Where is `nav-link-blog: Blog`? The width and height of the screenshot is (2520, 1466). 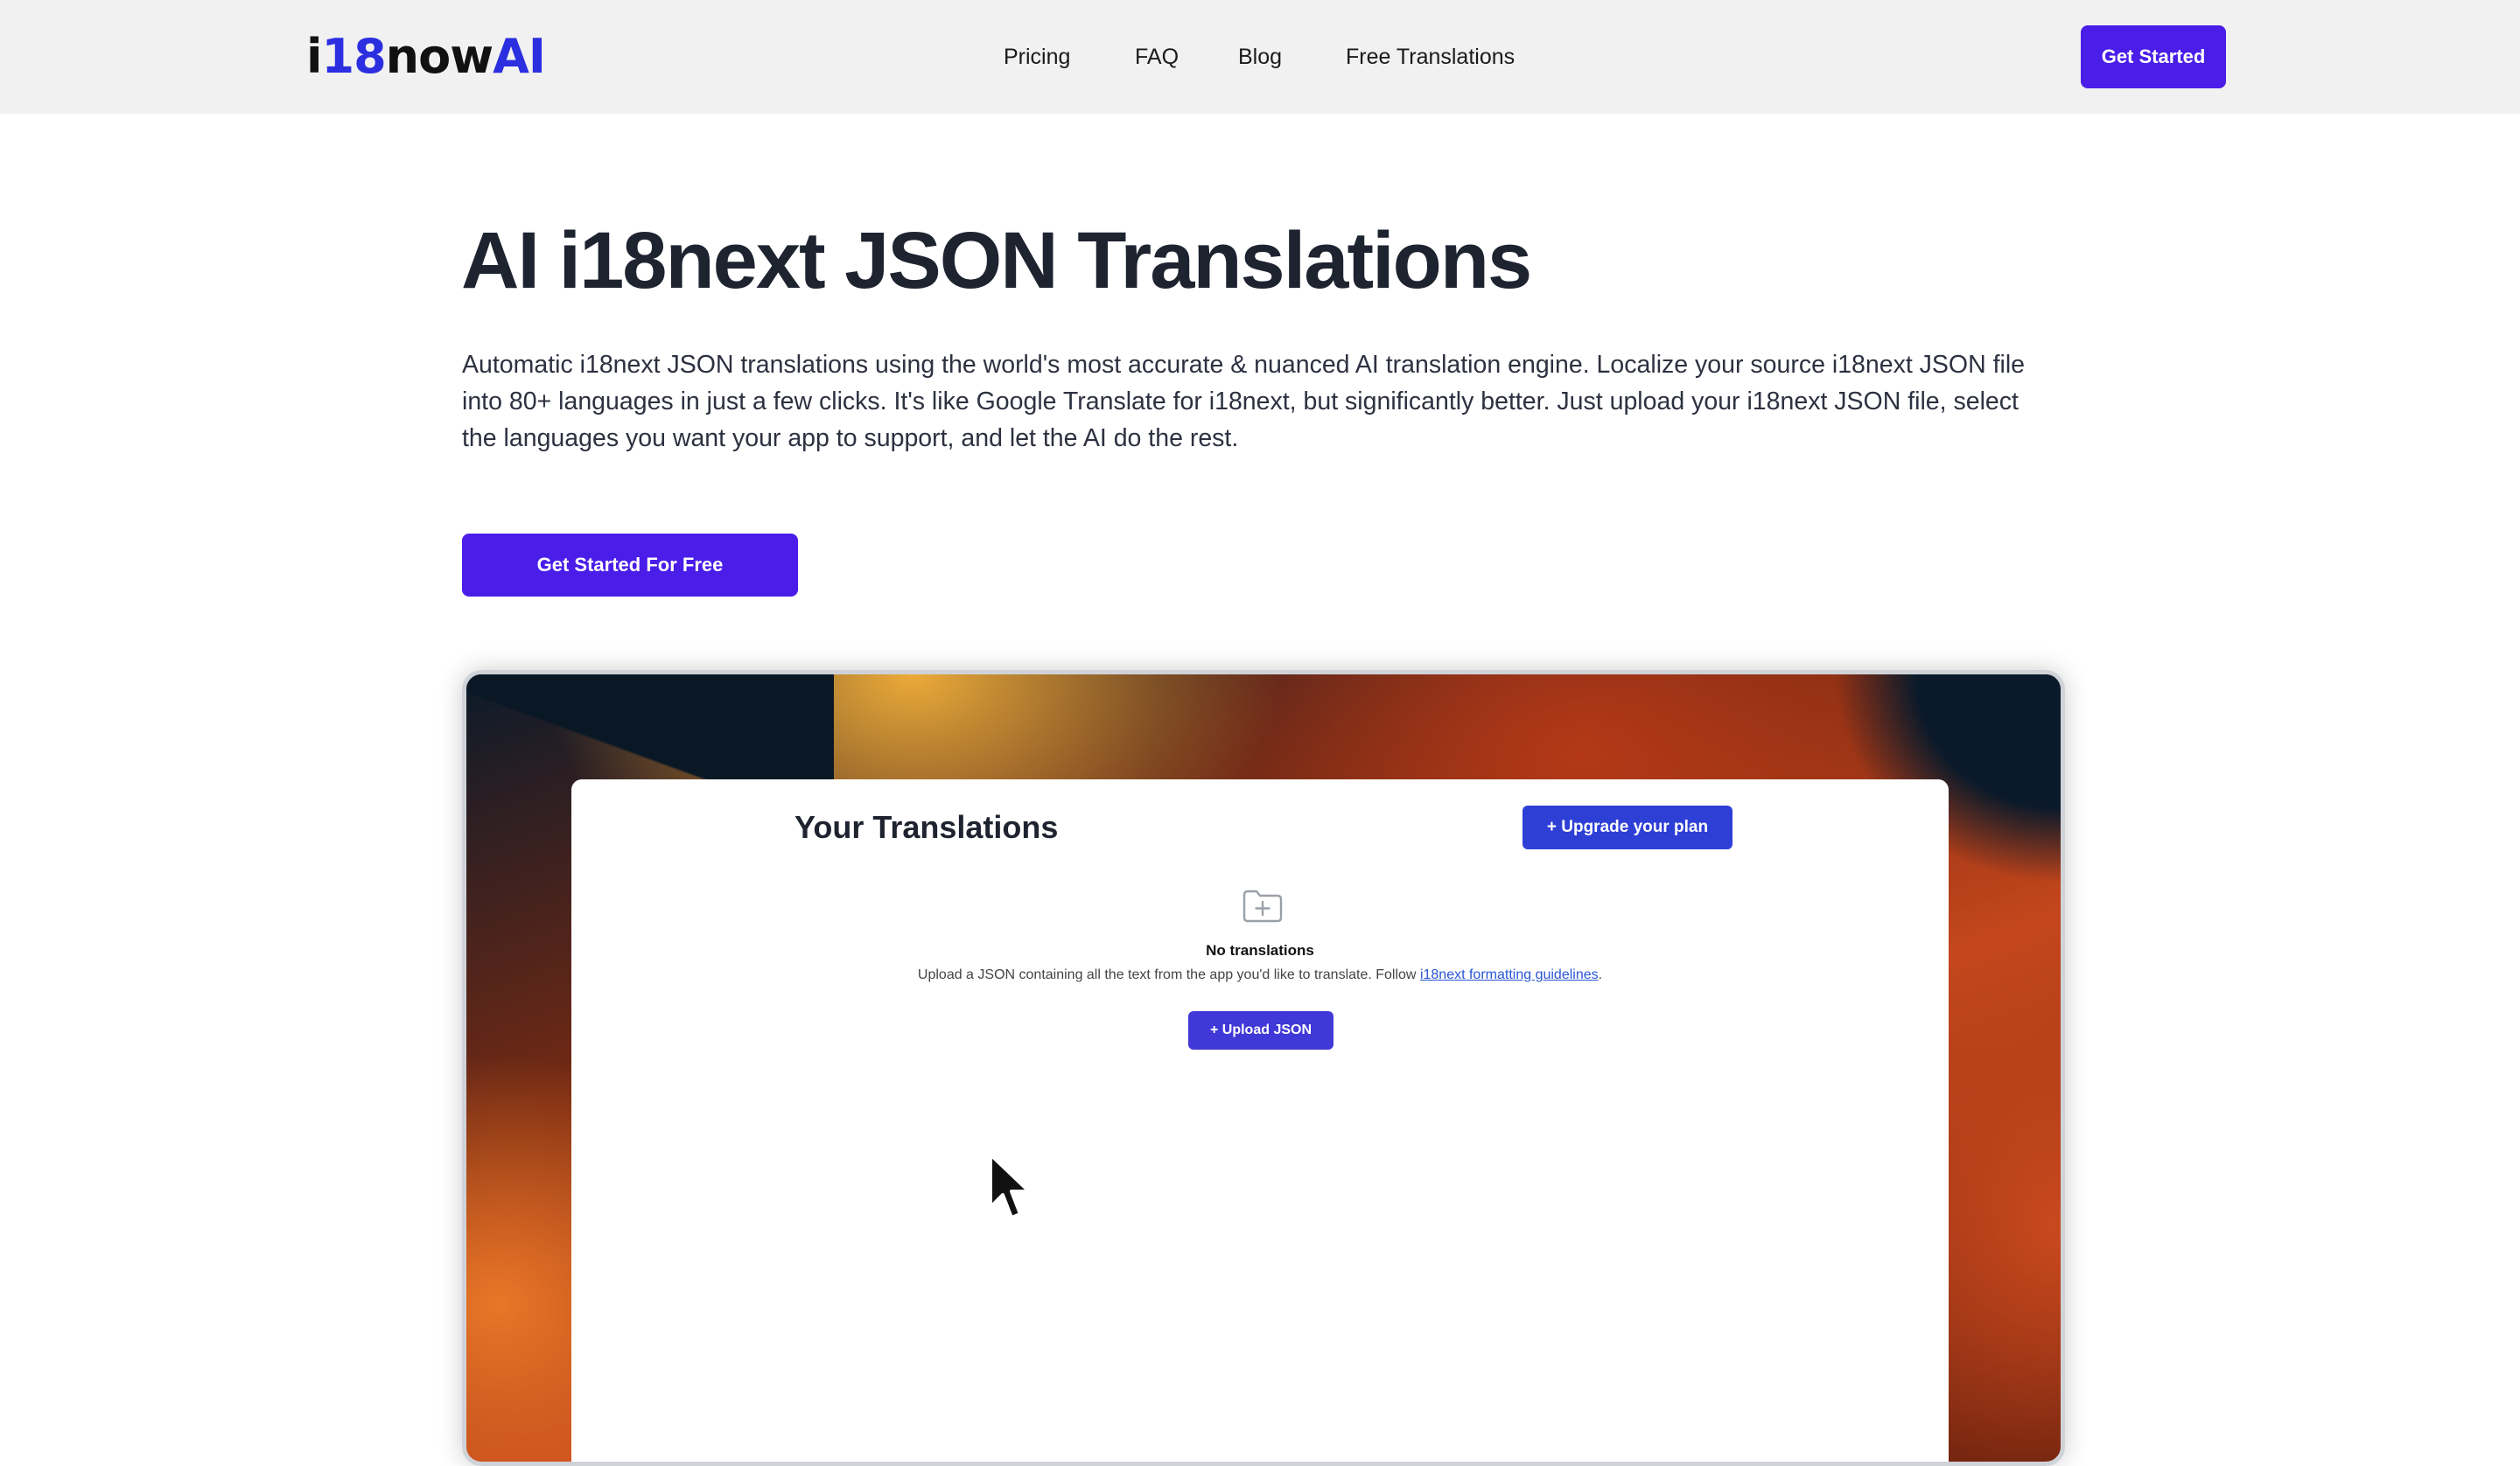 nav-link-blog: Blog is located at coordinates (1260, 57).